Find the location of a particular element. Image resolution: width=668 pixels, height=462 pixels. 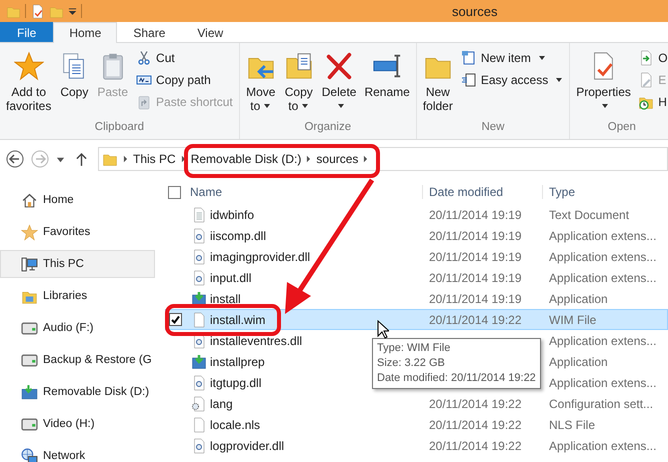

network-icon is located at coordinates (29, 455).